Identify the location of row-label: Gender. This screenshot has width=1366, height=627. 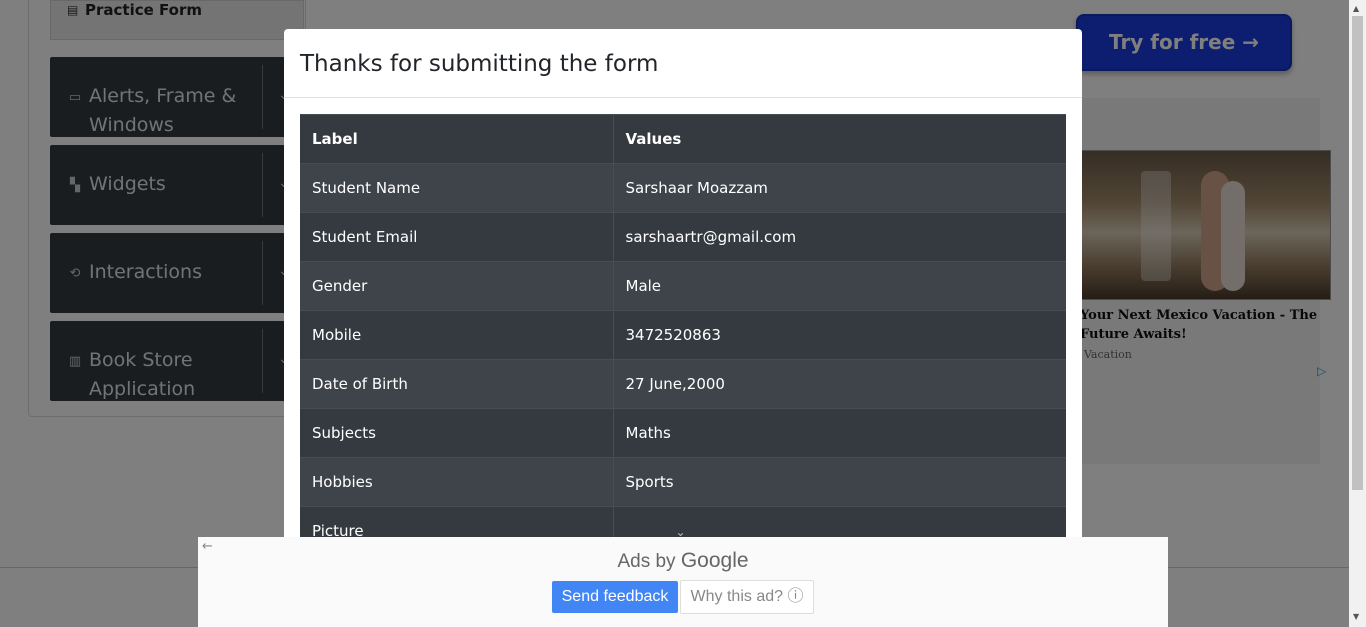
(457, 286).